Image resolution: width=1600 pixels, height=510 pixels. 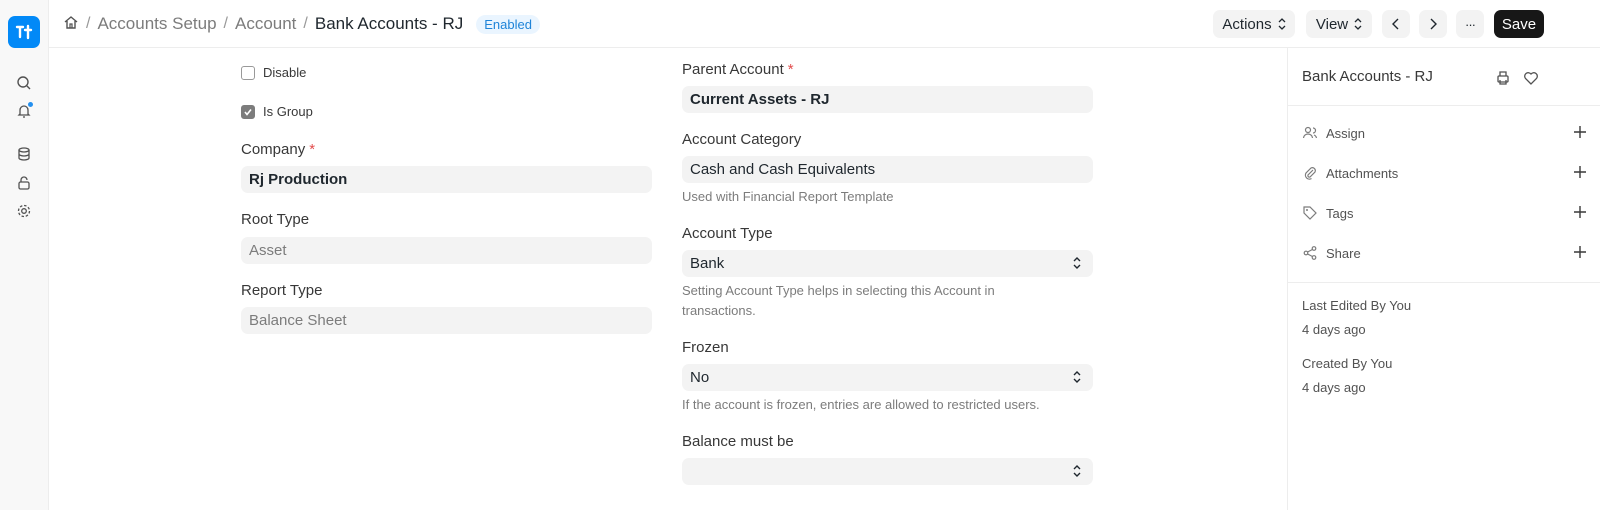 I want to click on frozen-value: No, so click(x=700, y=377).